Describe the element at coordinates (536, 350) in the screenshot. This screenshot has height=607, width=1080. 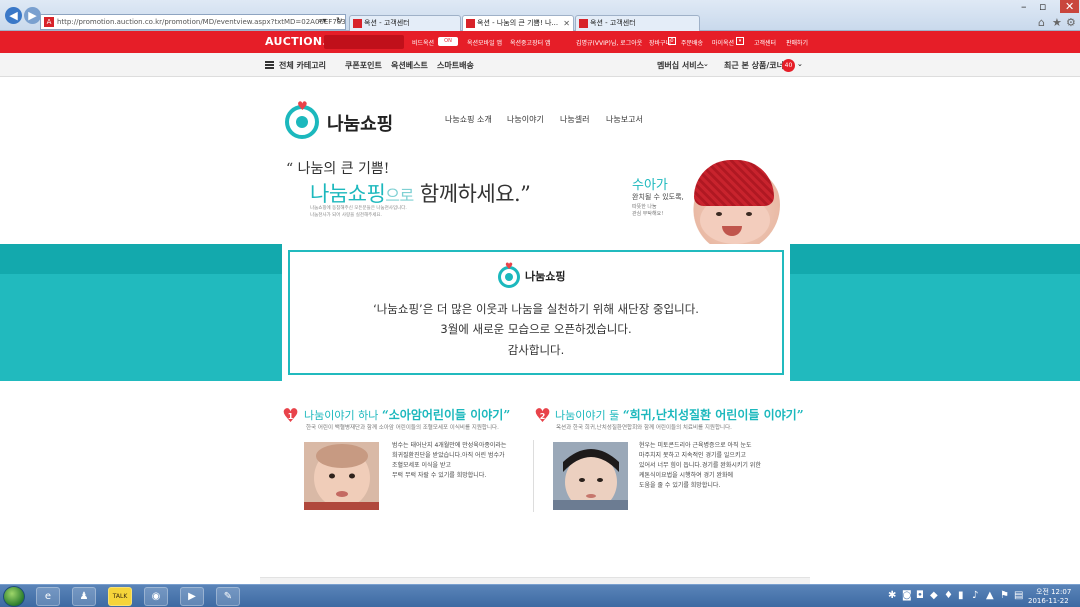
I see `notice-line-3: 감사합니다.` at that location.